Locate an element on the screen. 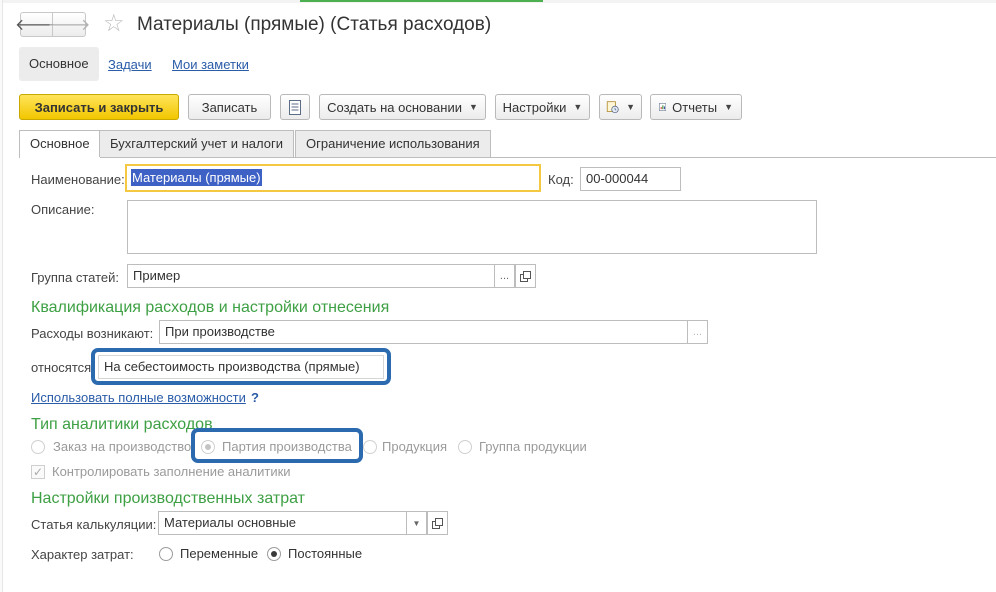 Image resolution: width=996 pixels, height=592 pixels. control-analytics-checkbox: ✓ Контролировать заполнение аналитики is located at coordinates (161, 471).